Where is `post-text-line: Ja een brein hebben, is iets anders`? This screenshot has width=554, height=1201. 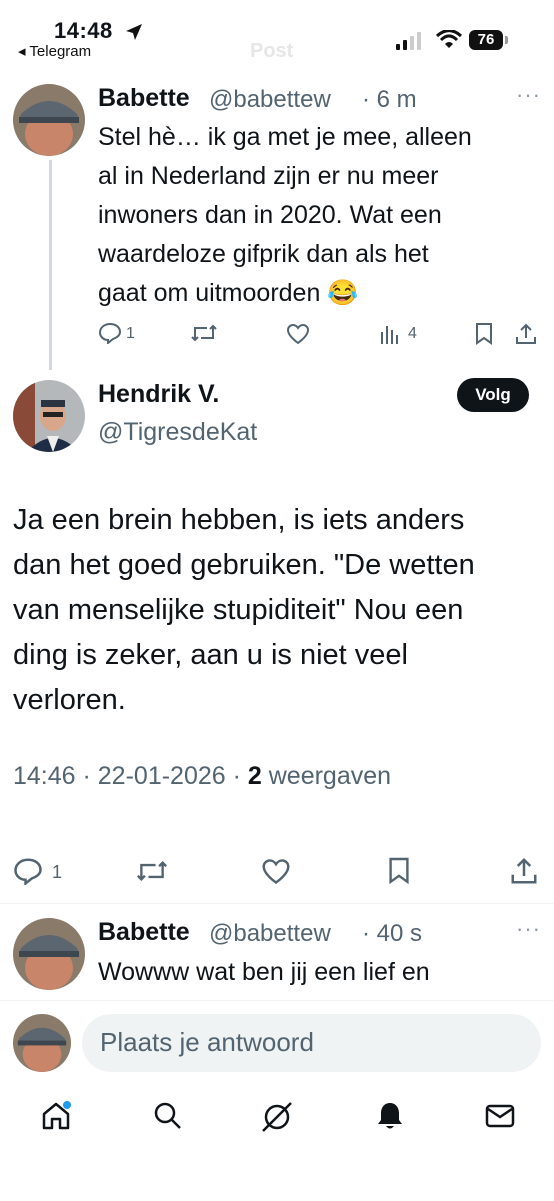 post-text-line: Ja een brein hebben, is iets anders is located at coordinates (239, 520).